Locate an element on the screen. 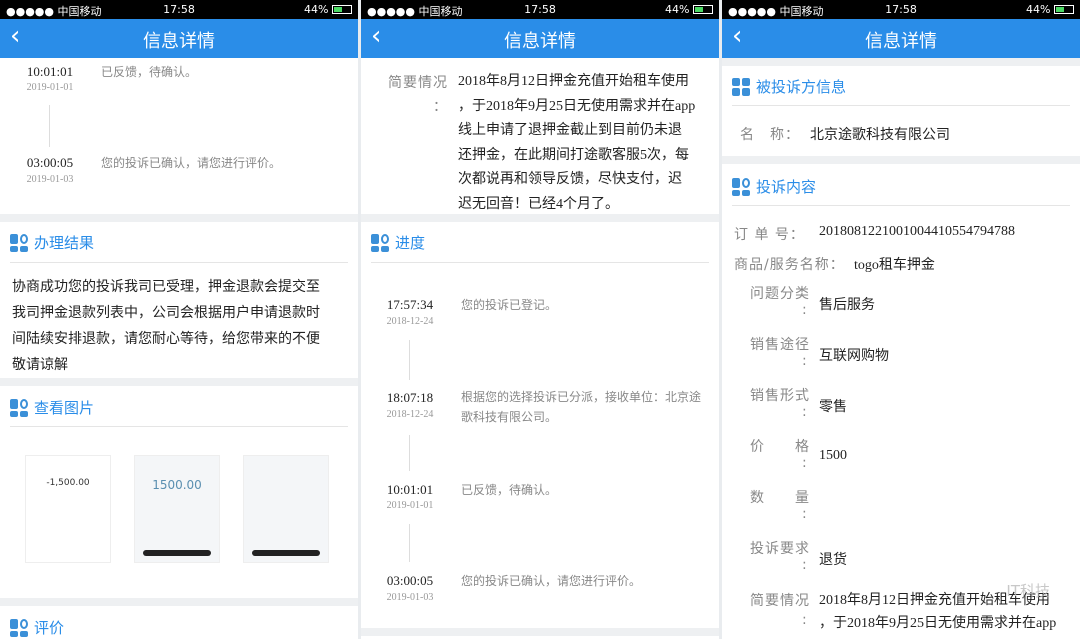  timeline-time: 17:57:34 is located at coordinates (410, 304).